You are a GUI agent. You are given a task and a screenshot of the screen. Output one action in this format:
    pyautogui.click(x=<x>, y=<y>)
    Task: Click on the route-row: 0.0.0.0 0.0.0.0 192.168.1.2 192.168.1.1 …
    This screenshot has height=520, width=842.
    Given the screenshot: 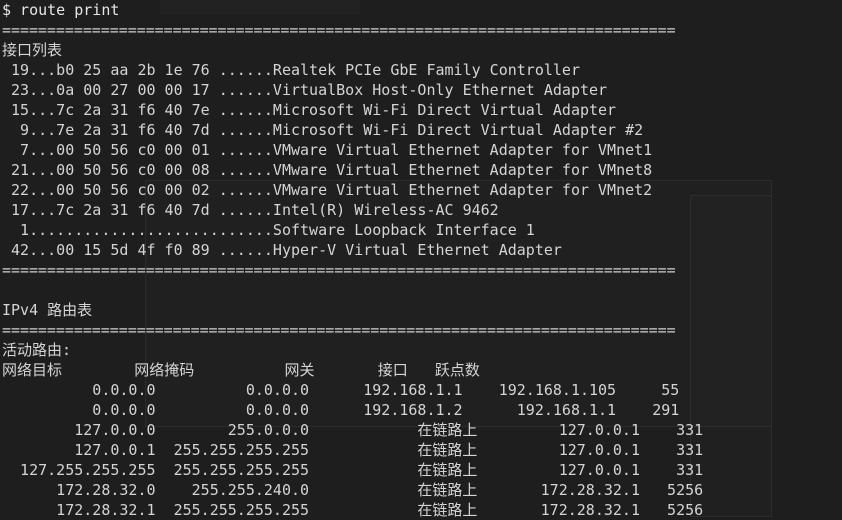 What is the action you would take?
    pyautogui.click(x=341, y=410)
    